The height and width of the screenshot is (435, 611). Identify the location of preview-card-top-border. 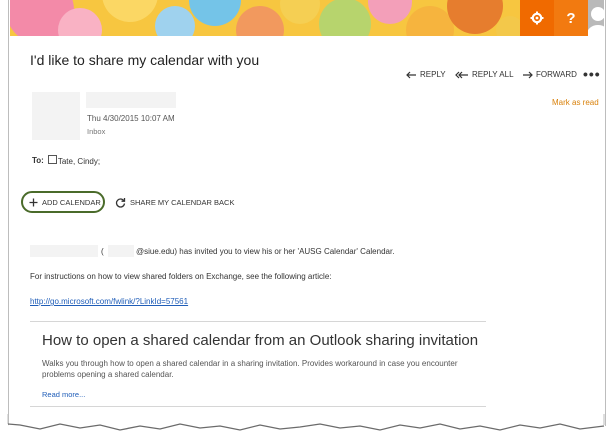
(258, 321).